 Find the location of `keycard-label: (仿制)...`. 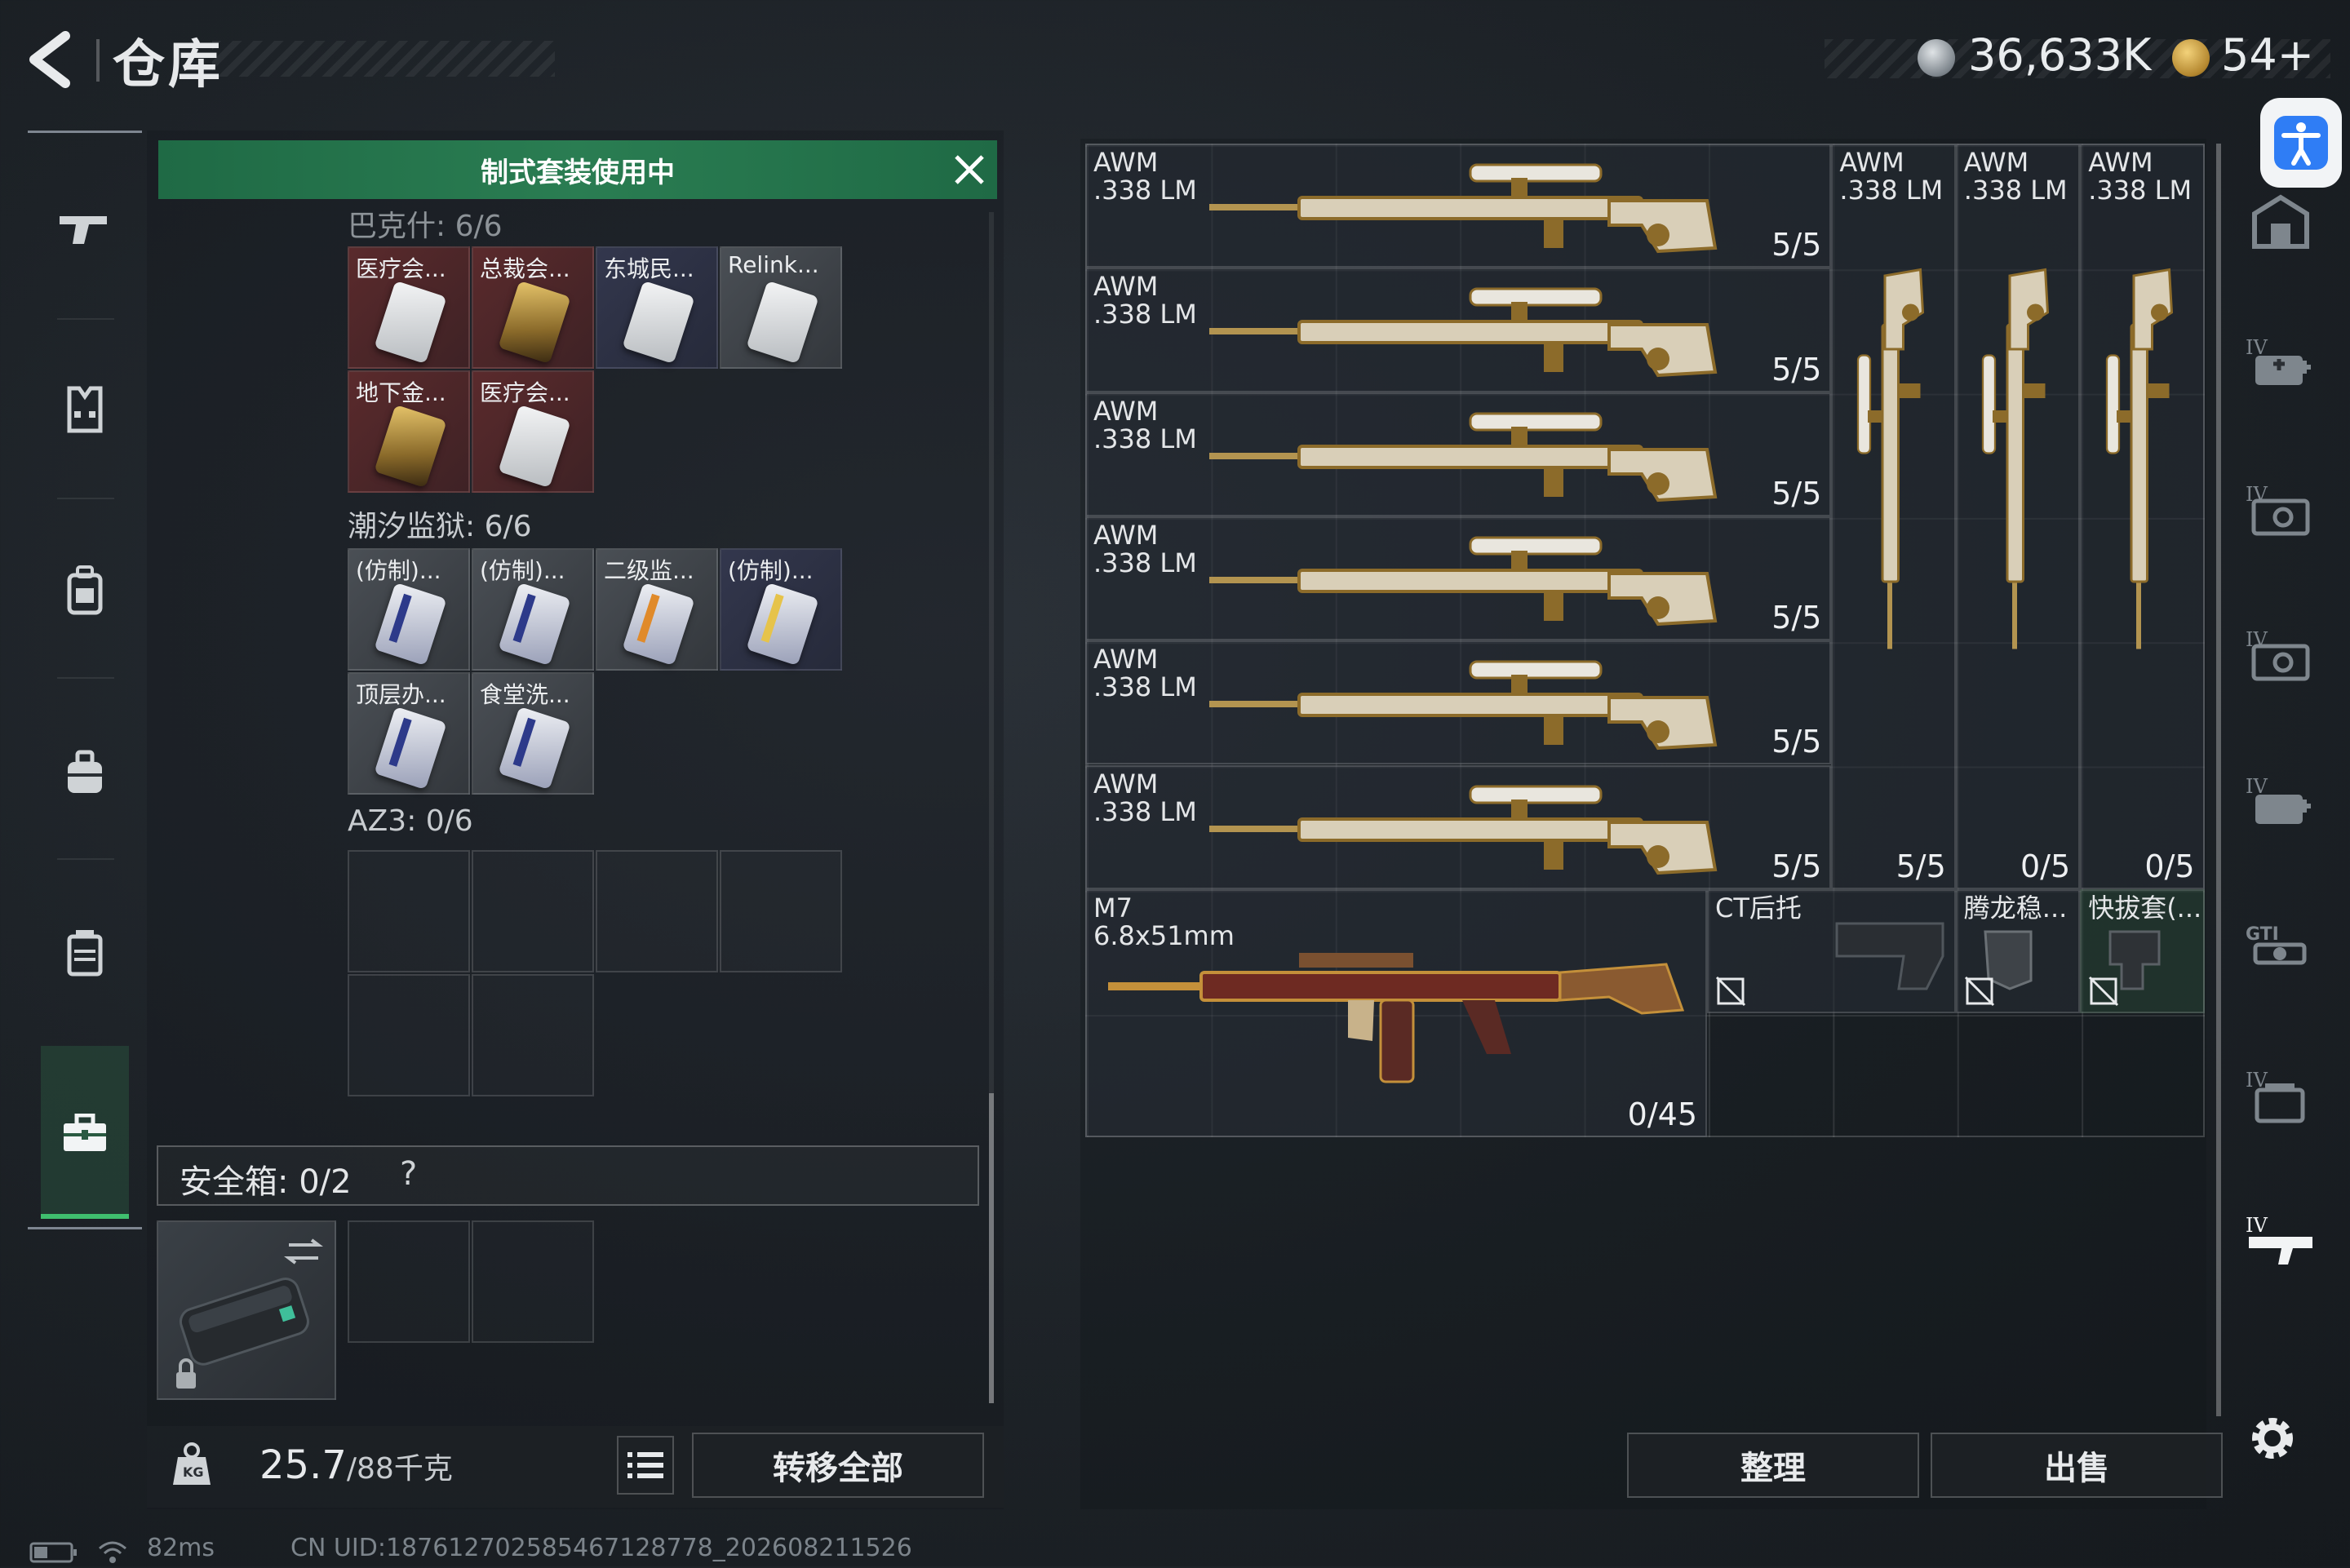

keycard-label: (仿制)... is located at coordinates (771, 570).